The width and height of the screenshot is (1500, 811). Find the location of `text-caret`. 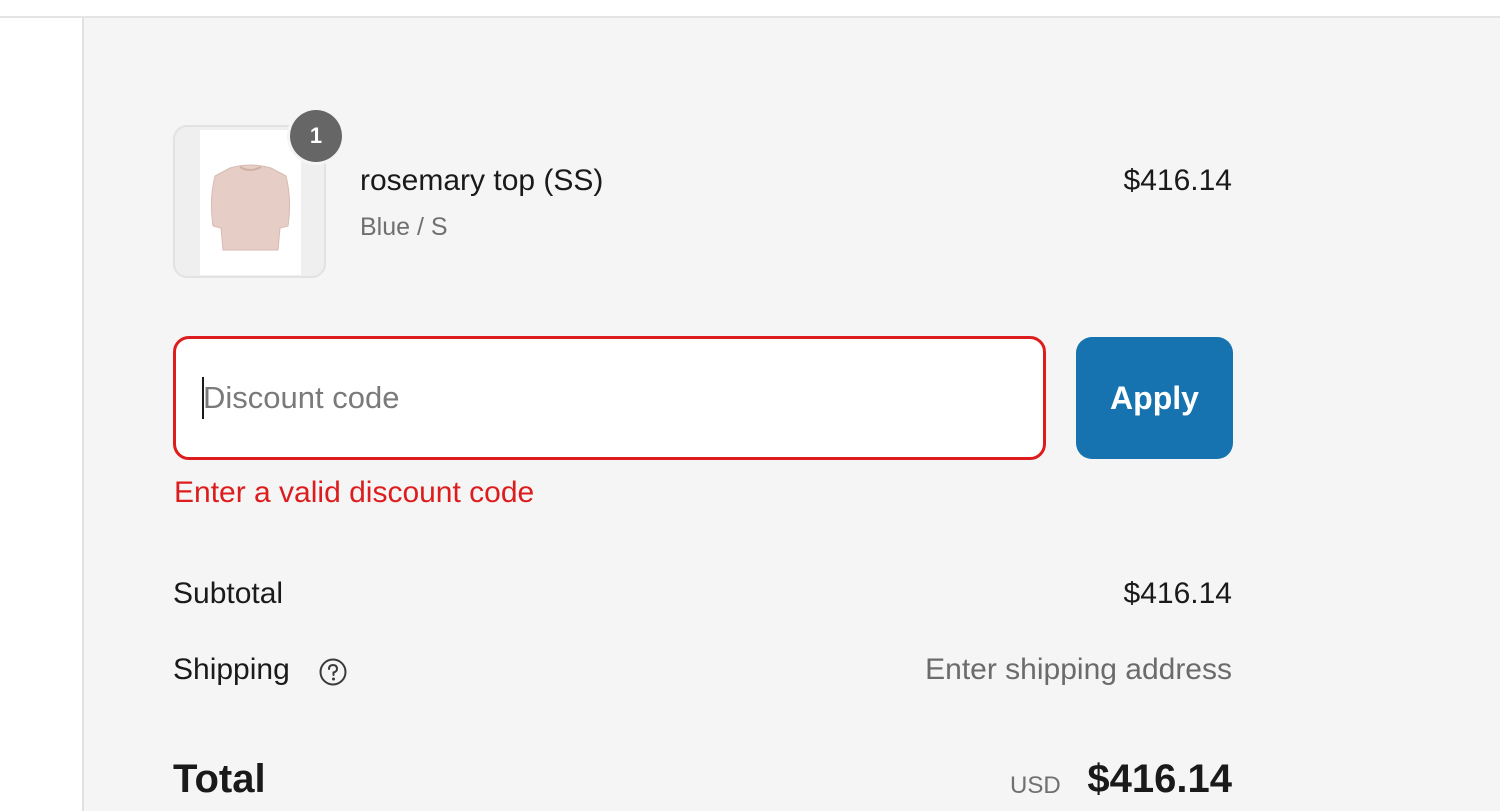

text-caret is located at coordinates (203, 398).